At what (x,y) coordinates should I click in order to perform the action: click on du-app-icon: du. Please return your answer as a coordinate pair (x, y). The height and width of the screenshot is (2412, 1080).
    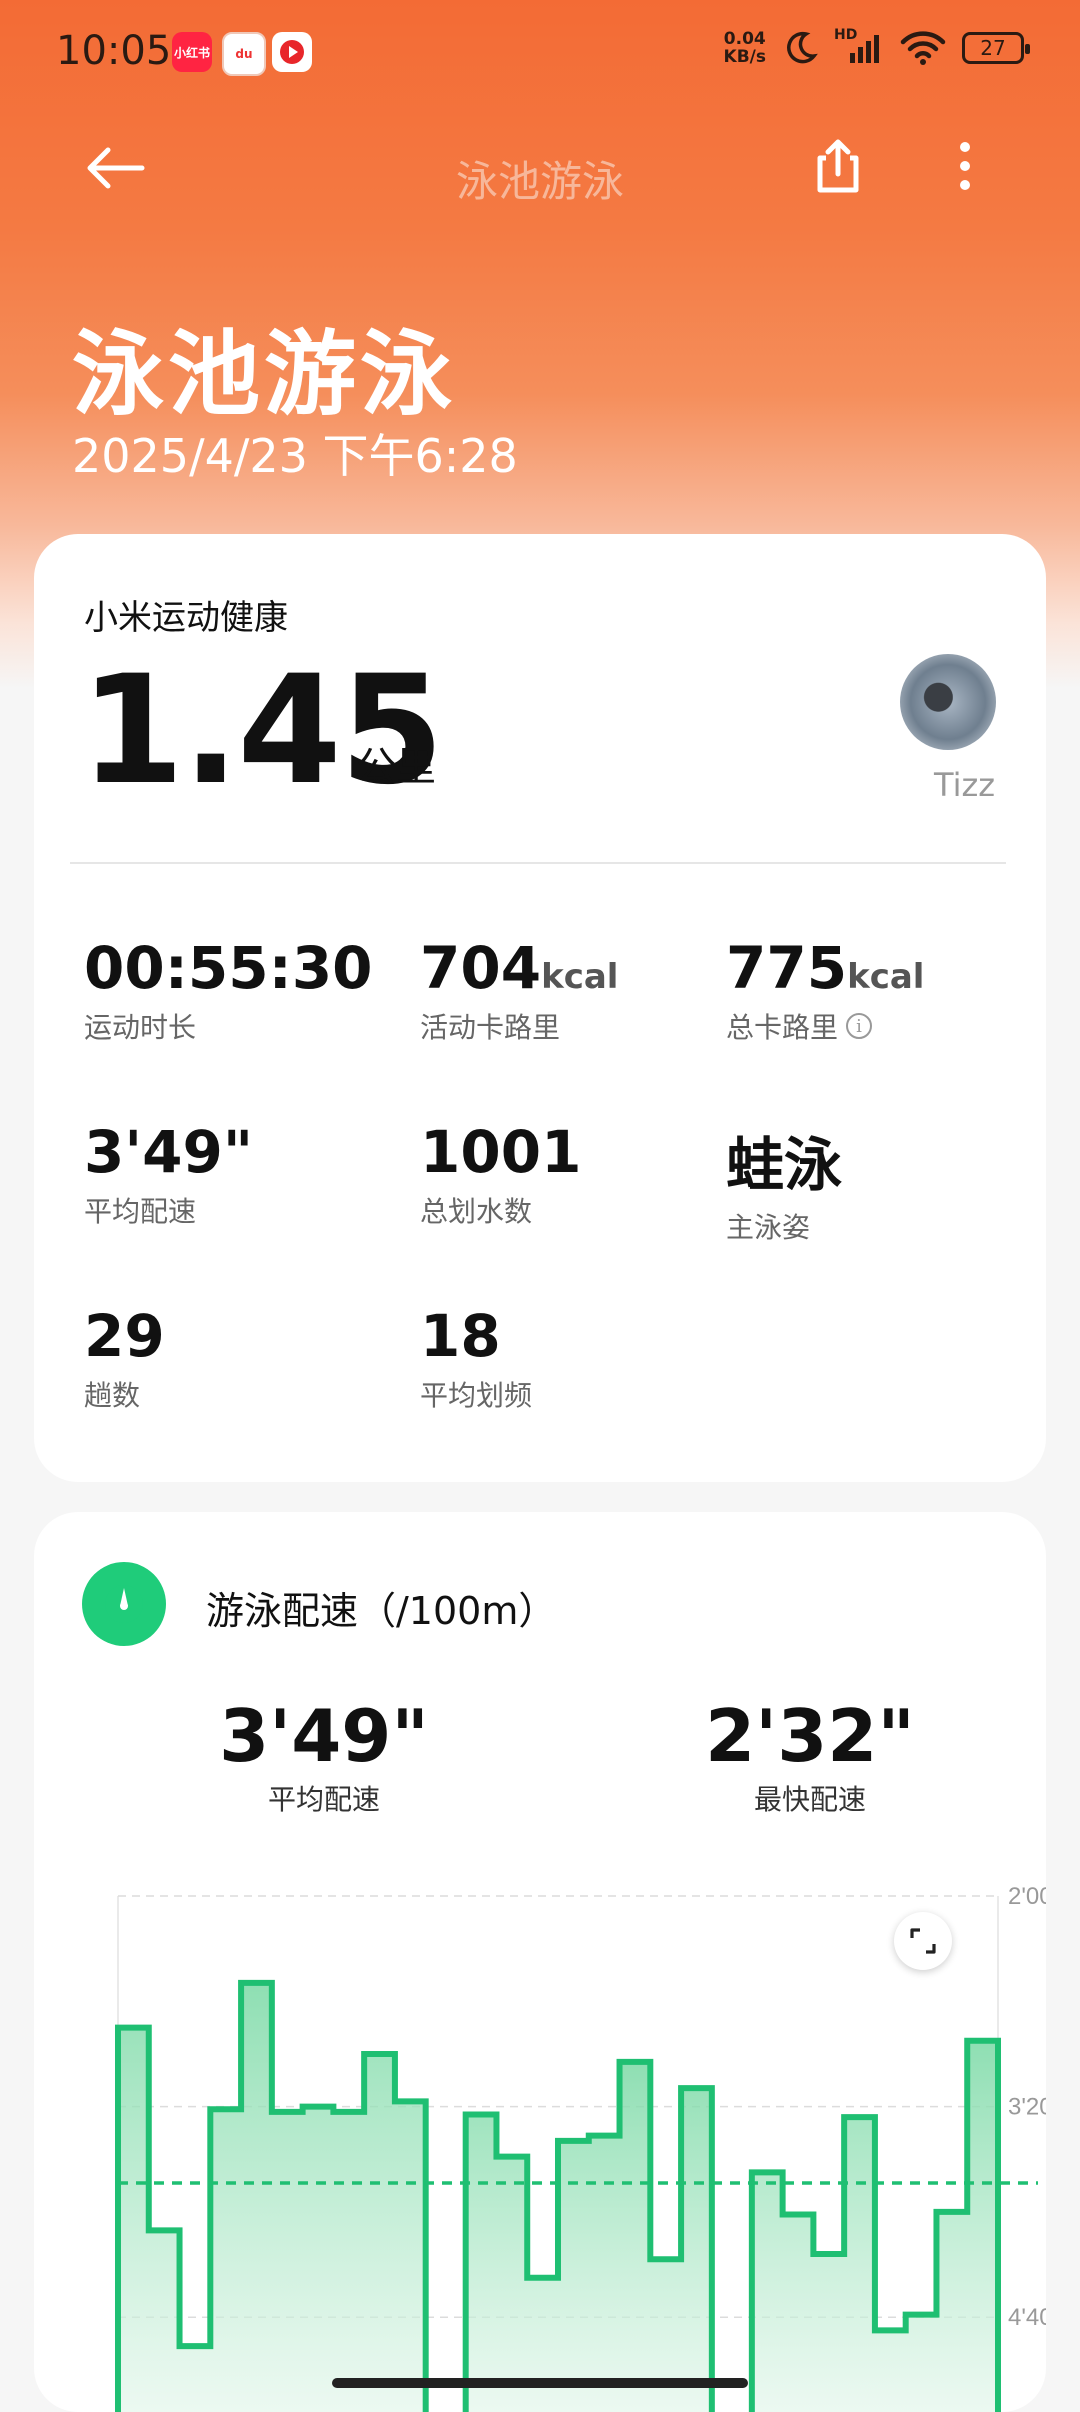
    Looking at the image, I should click on (244, 54).